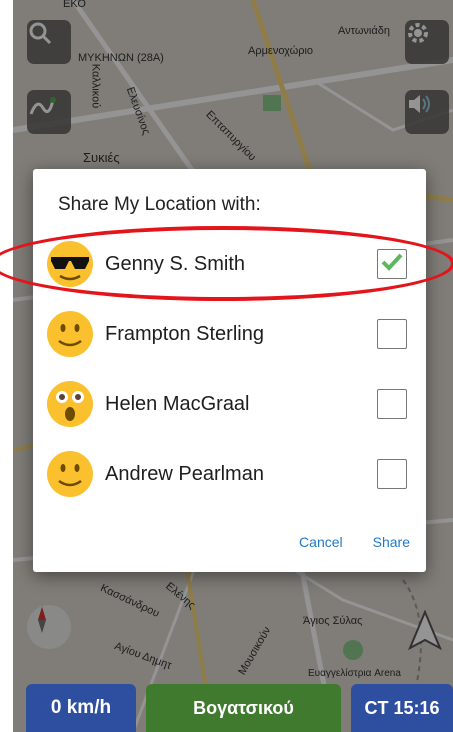 This screenshot has width=453, height=732. I want to click on dialog-title: Share My Location with:, so click(159, 204).